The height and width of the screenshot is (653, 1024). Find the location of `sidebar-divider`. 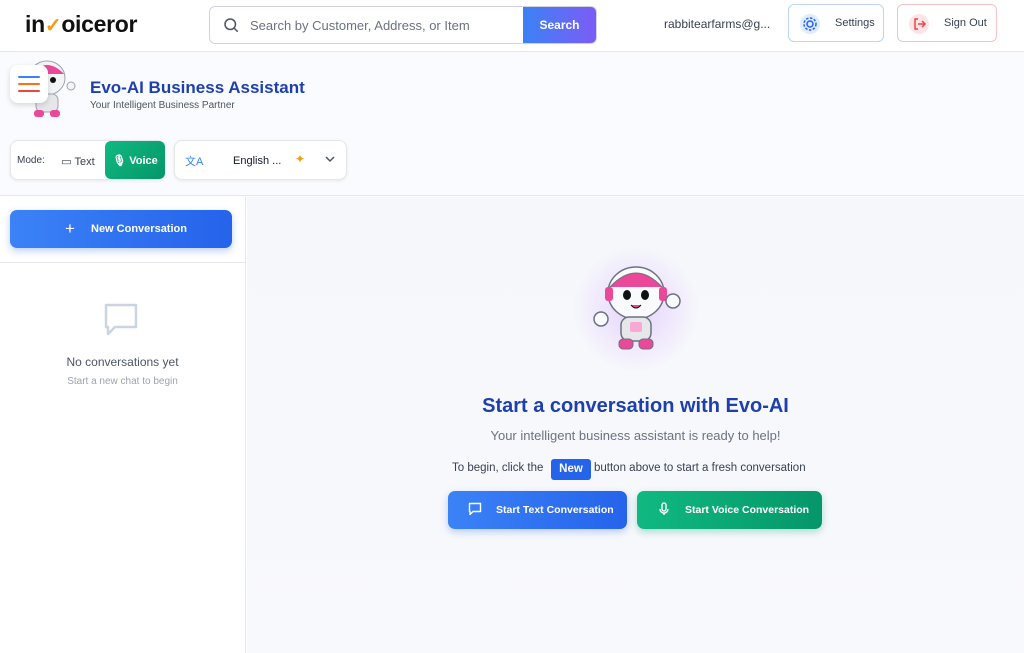

sidebar-divider is located at coordinates (122, 262).